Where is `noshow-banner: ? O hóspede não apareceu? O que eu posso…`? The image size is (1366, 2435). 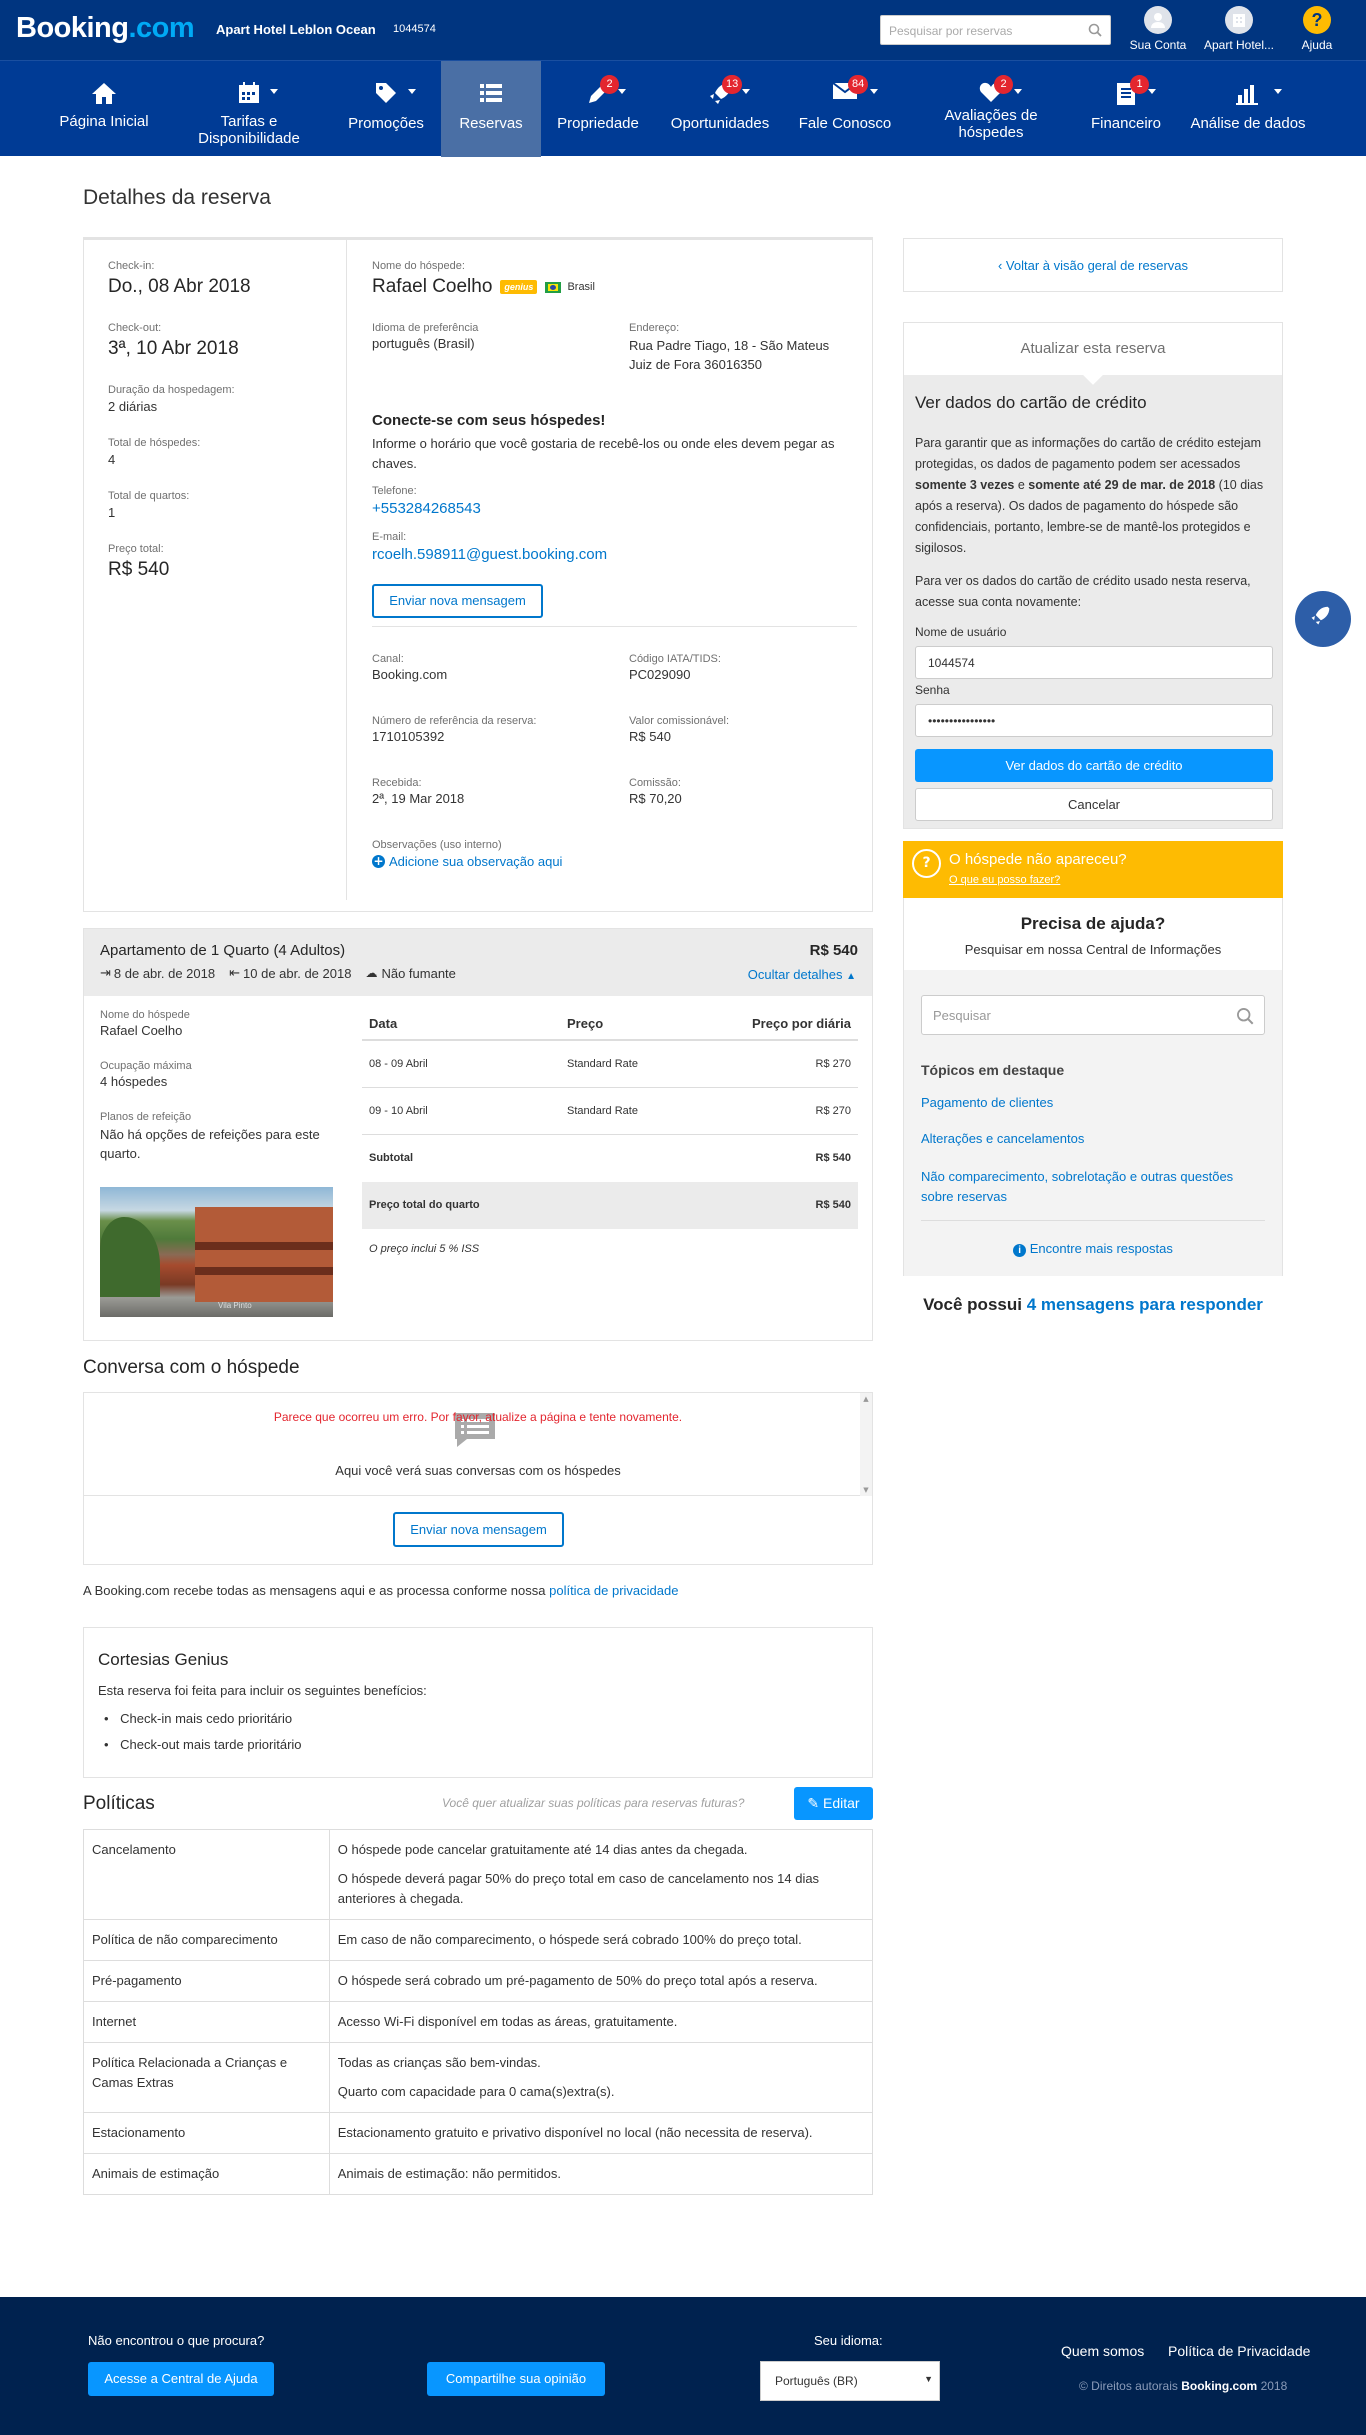
noshow-banner: ? O hóspede não apareceu? O que eu posso… is located at coordinates (1093, 869).